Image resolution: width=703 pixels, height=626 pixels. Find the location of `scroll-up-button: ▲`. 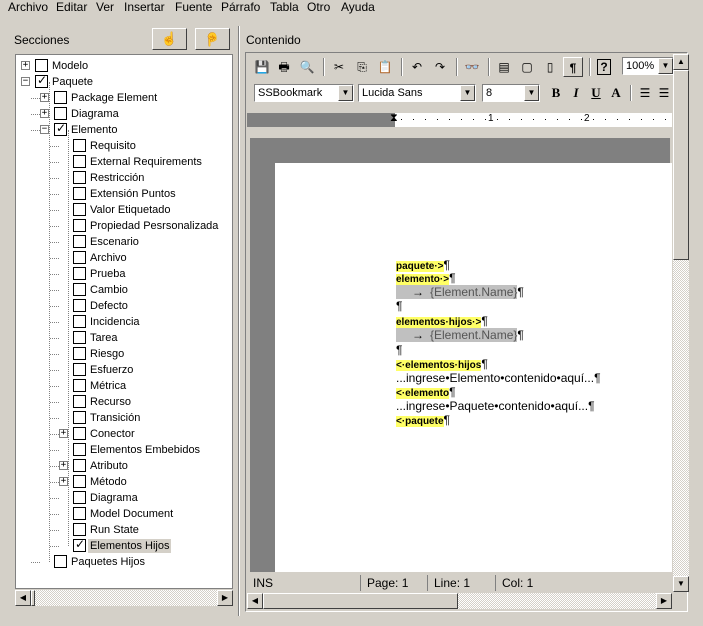

scroll-up-button: ▲ is located at coordinates (681, 62).